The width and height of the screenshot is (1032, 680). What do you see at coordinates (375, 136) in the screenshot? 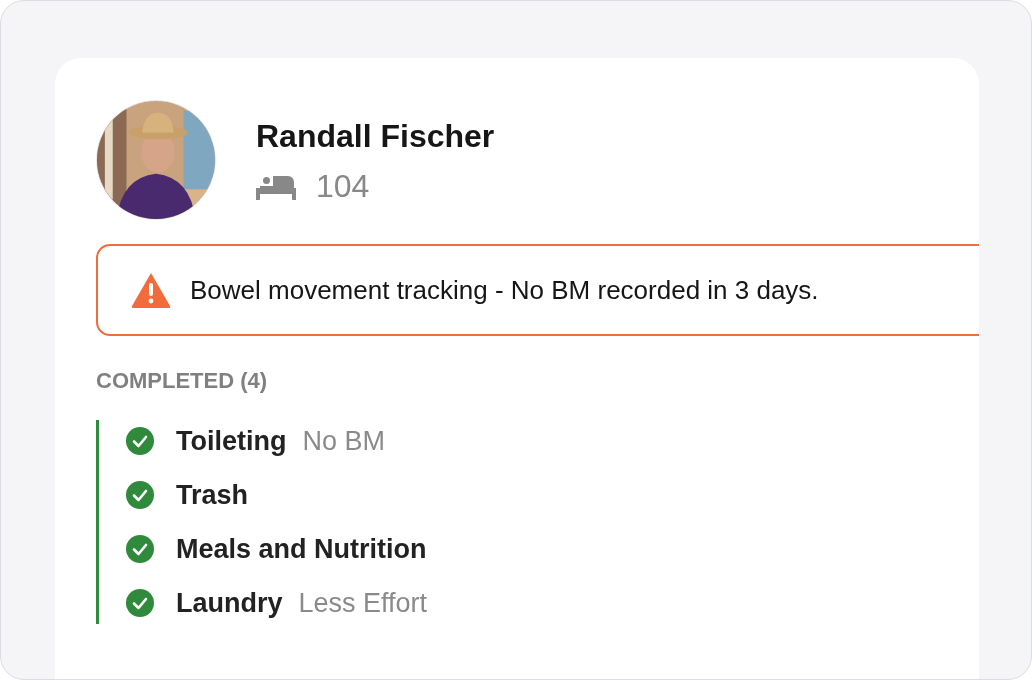
I see `resident-name: Randall Fischer` at bounding box center [375, 136].